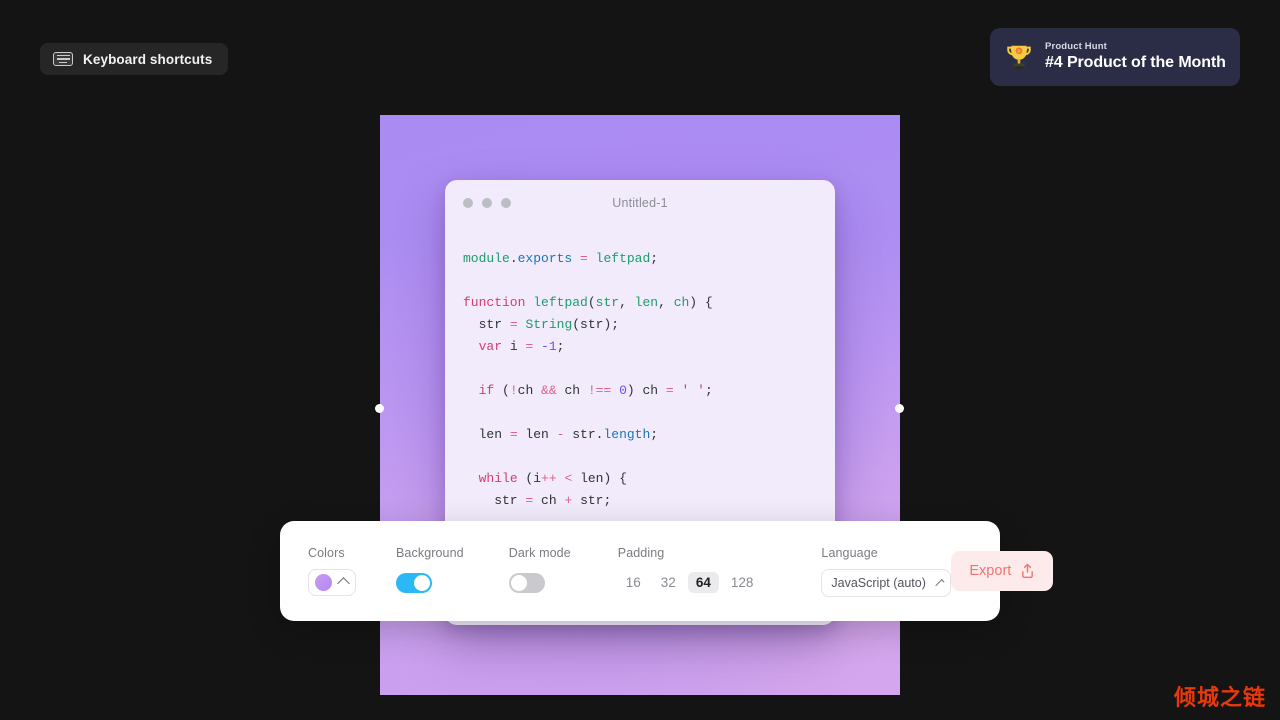 The image size is (1280, 720). I want to click on export-label: Export, so click(990, 571).